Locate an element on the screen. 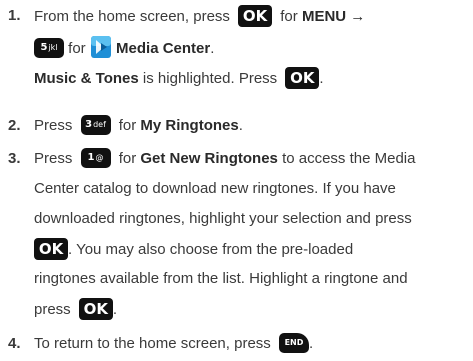 The width and height of the screenshot is (473, 361). step-1-line-3: Music & Tones is highlighted. Press OK. is located at coordinates (179, 78).